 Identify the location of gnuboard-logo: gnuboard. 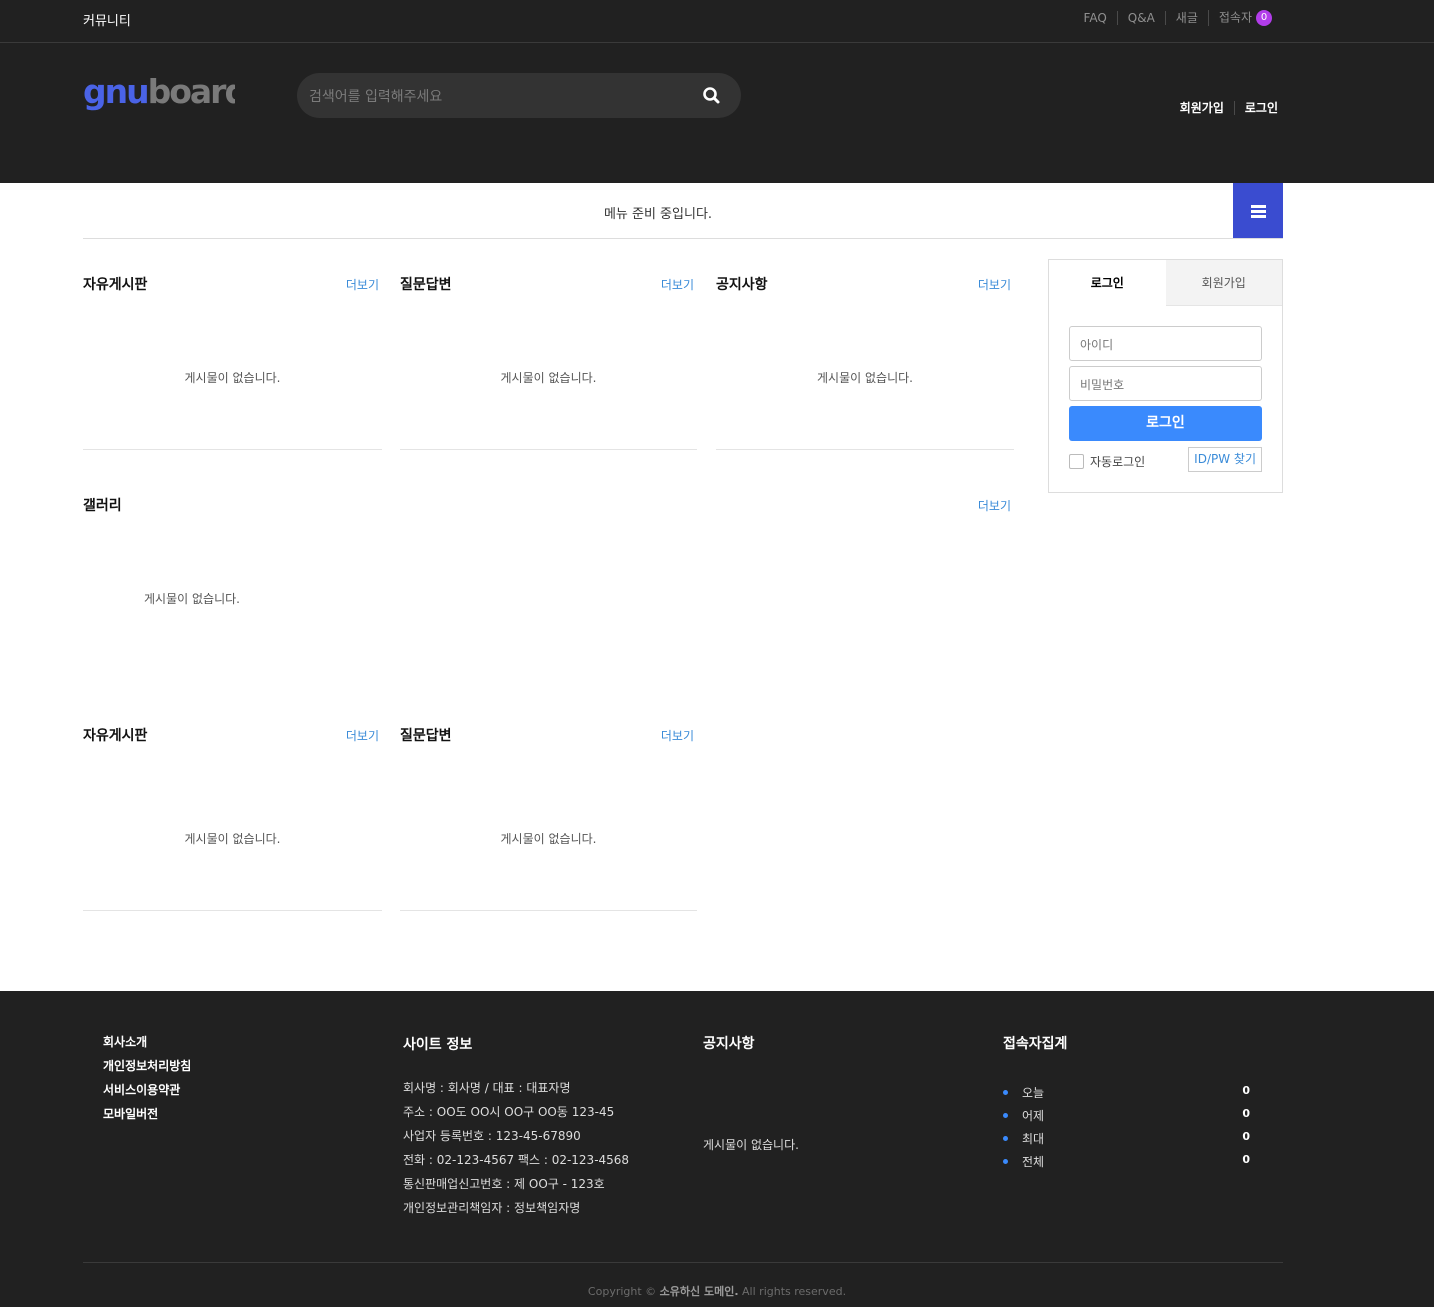
(165, 91).